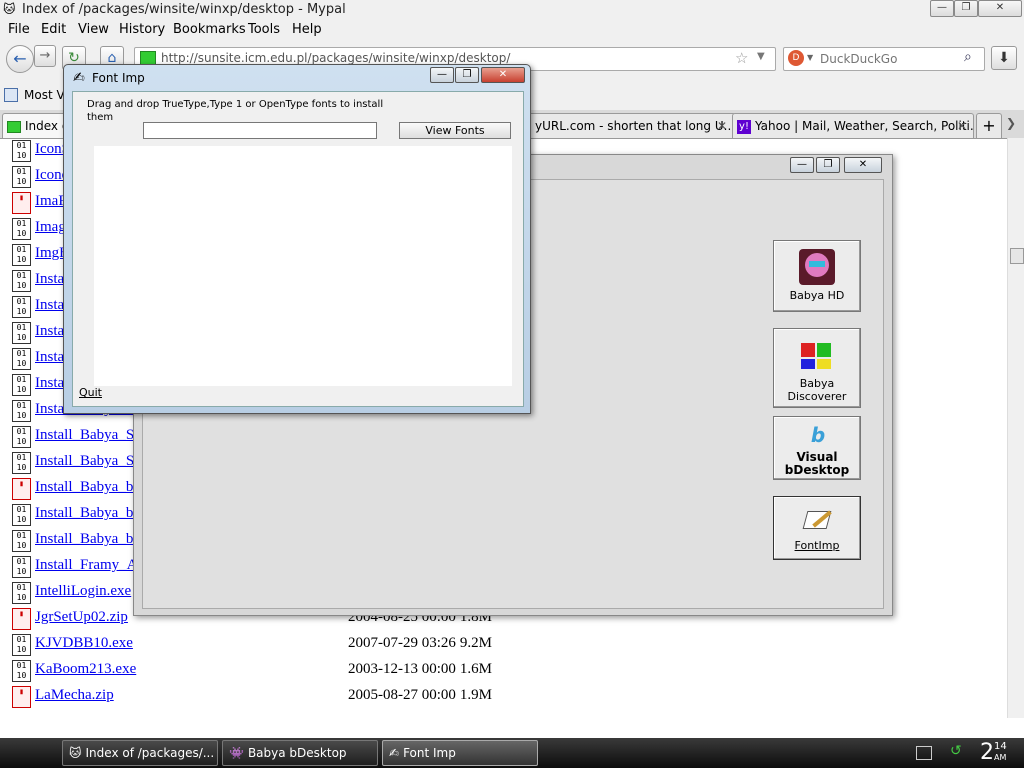 The height and width of the screenshot is (768, 1024). I want to click on list-item: 01 10 KJVDBB10.exe 2007-07-29 03:26 9.2M, so click(500, 645).